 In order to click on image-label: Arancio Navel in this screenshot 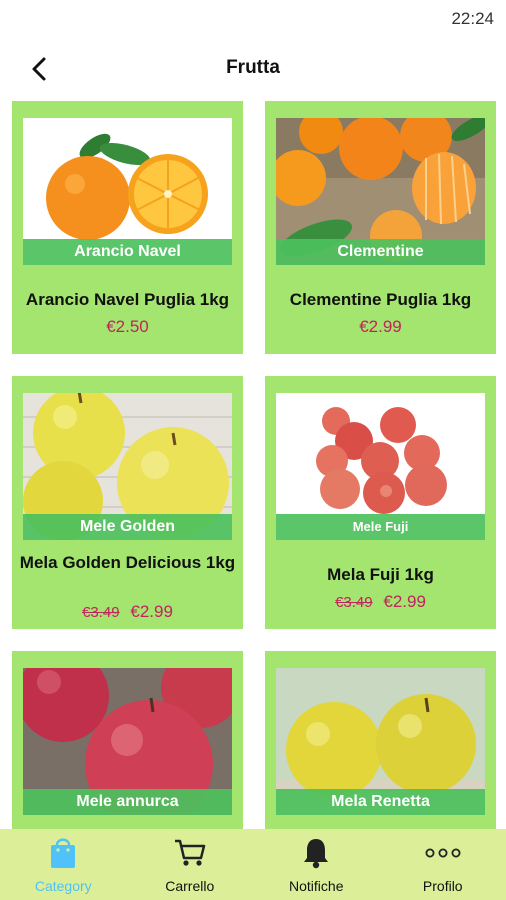, I will do `click(127, 252)`.